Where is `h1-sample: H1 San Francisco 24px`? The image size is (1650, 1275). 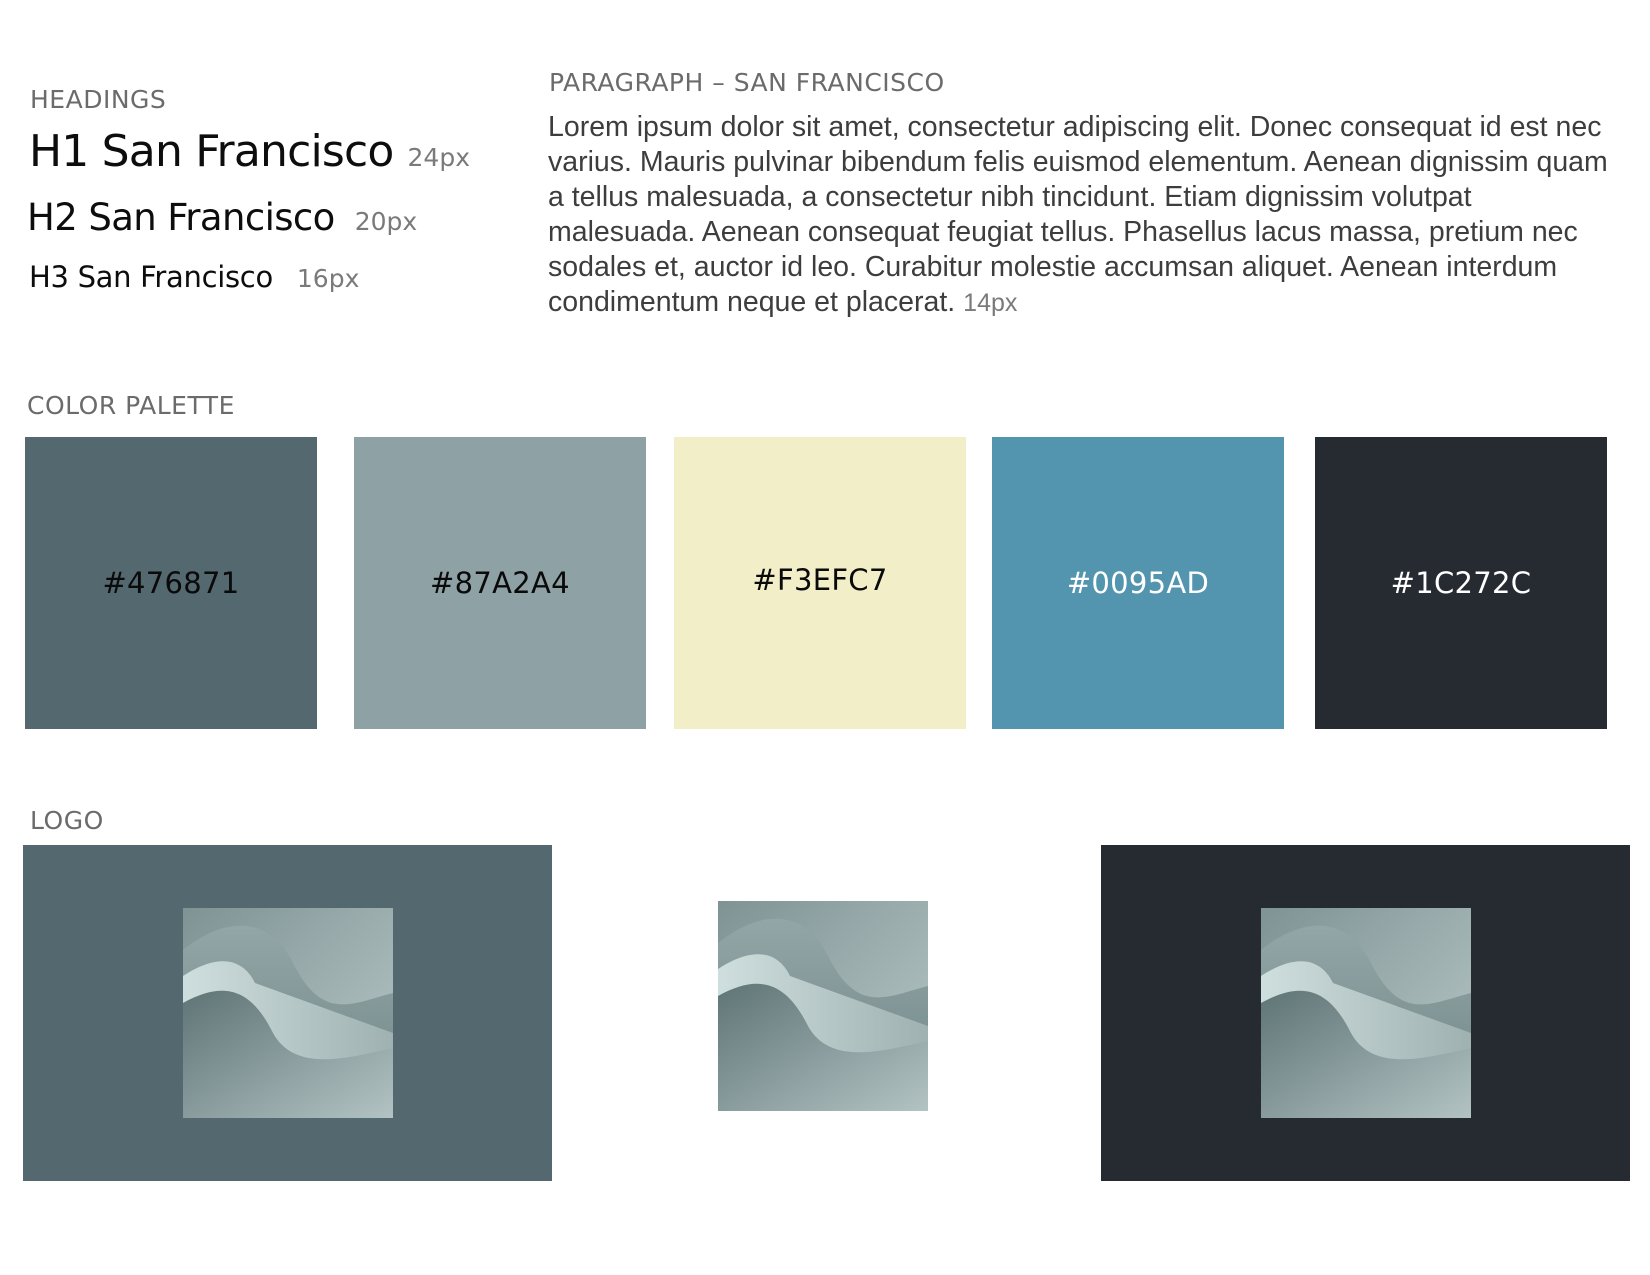
h1-sample: H1 San Francisco 24px is located at coordinates (249, 151).